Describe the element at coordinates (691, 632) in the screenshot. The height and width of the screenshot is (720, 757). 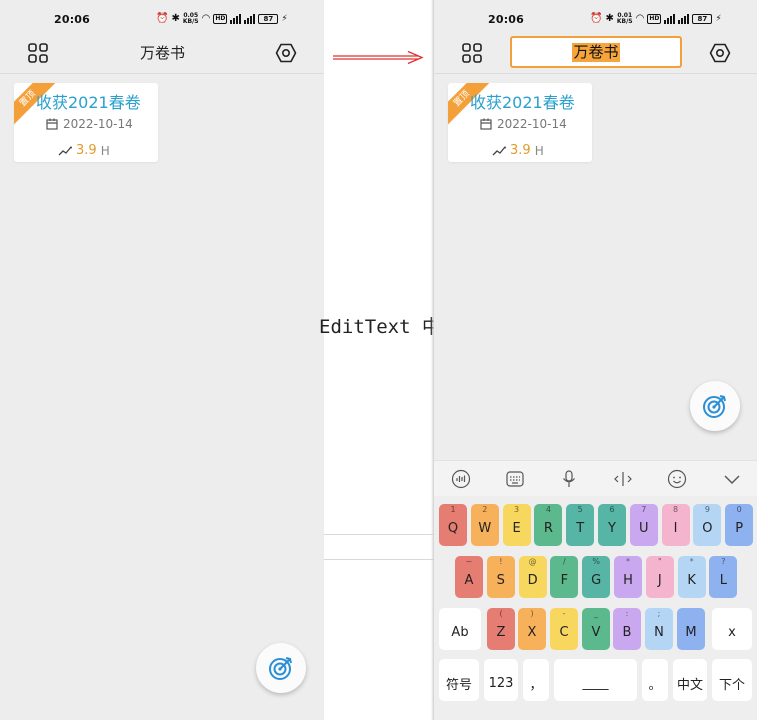
I see `key-label: M` at that location.